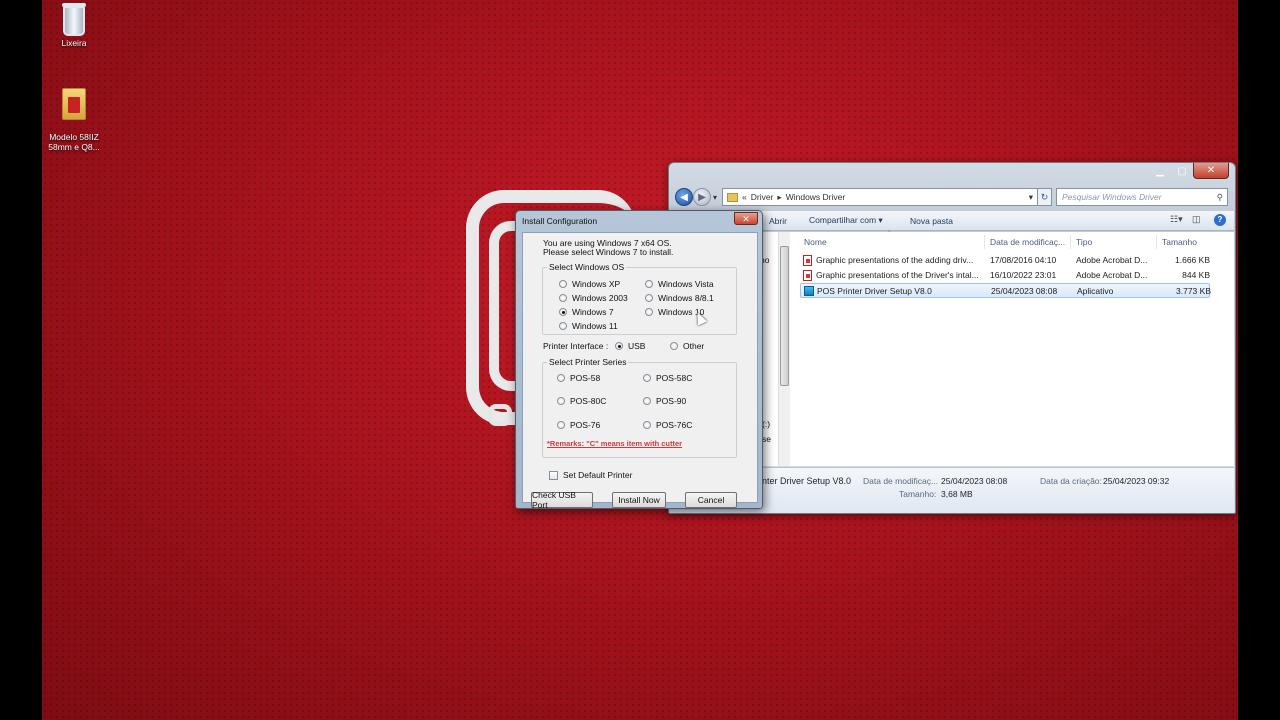  I want to click on nav-item-partial: (:), so click(766, 424).